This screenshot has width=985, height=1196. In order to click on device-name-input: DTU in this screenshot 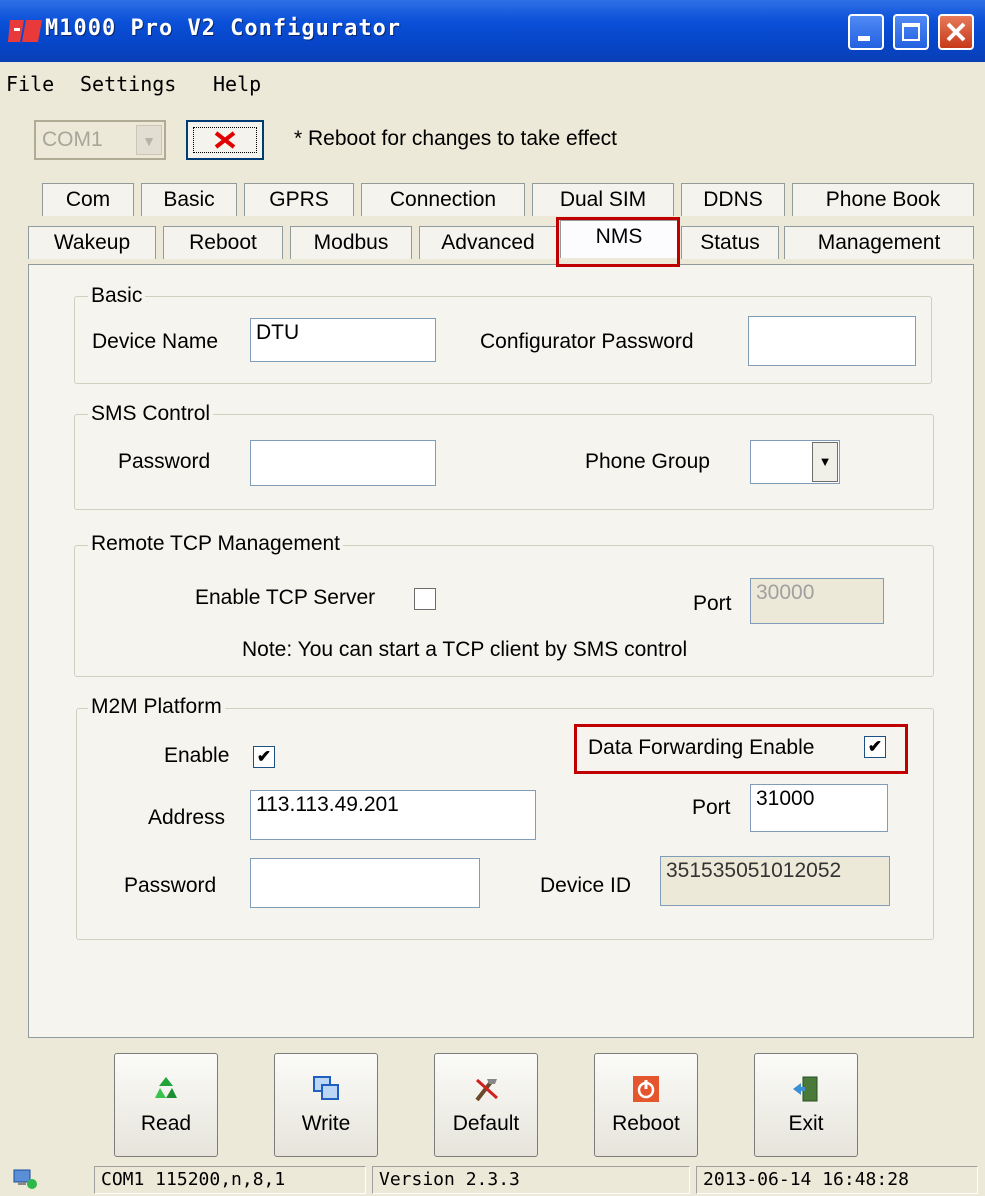, I will do `click(343, 340)`.